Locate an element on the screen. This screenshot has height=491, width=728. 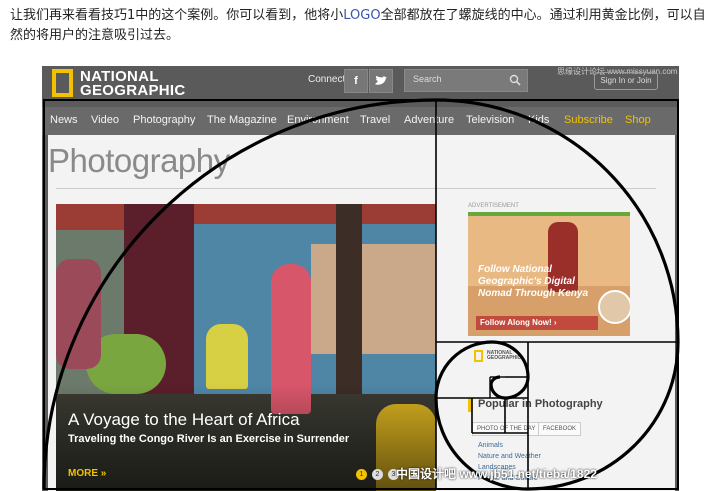
search-placeholder: Search is located at coordinates (427, 79).